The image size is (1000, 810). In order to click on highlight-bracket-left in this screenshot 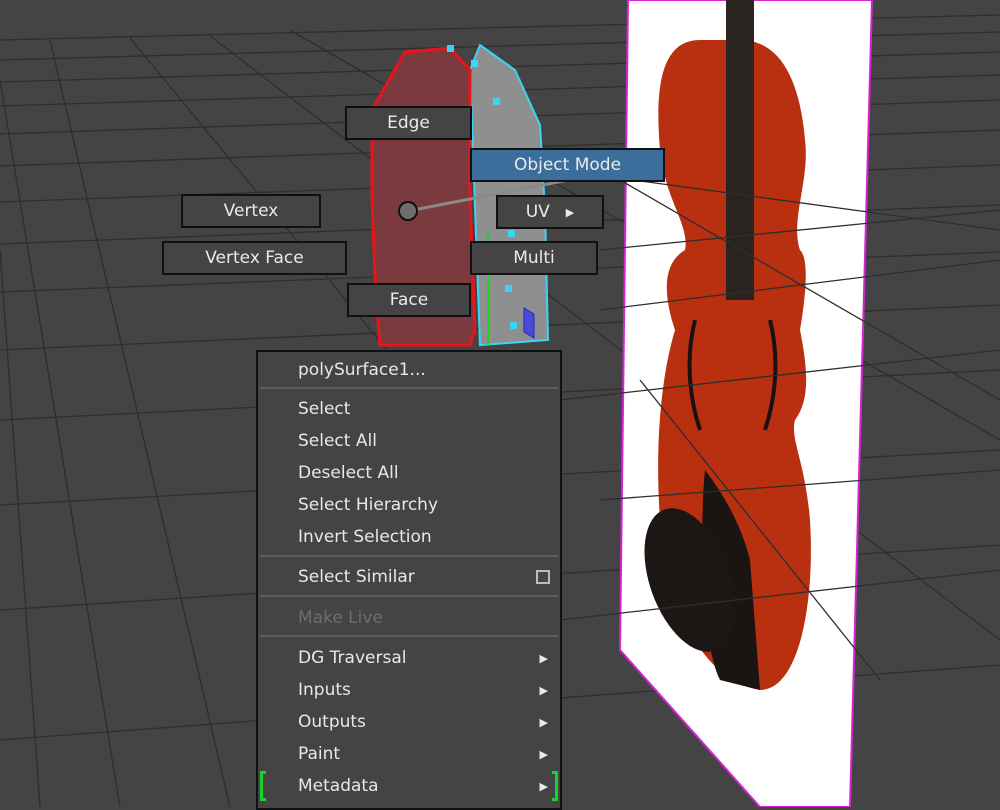, I will do `click(263, 786)`.